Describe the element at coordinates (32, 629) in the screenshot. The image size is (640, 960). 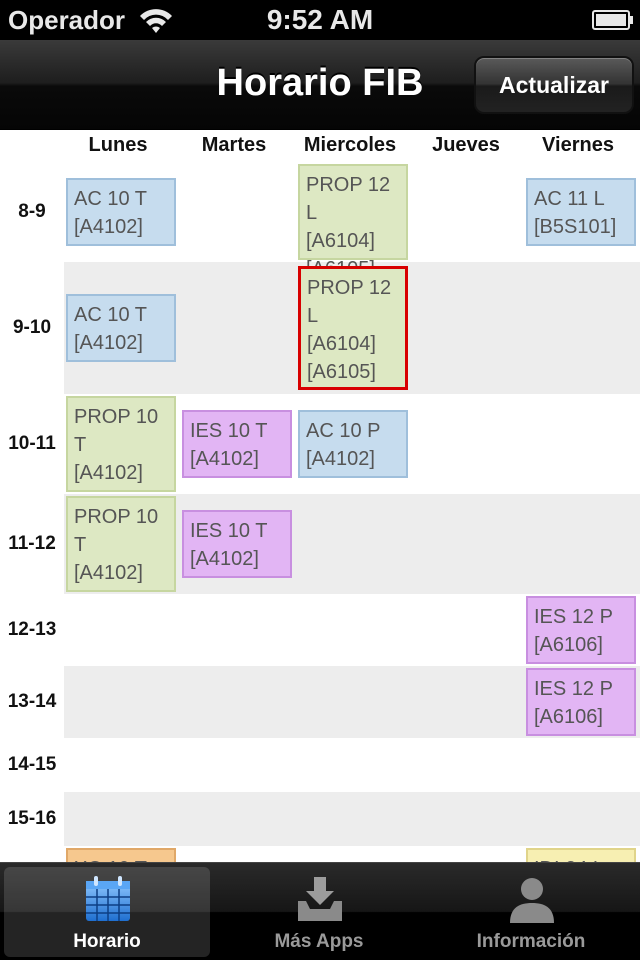
I see `hour-label: 12-13` at that location.